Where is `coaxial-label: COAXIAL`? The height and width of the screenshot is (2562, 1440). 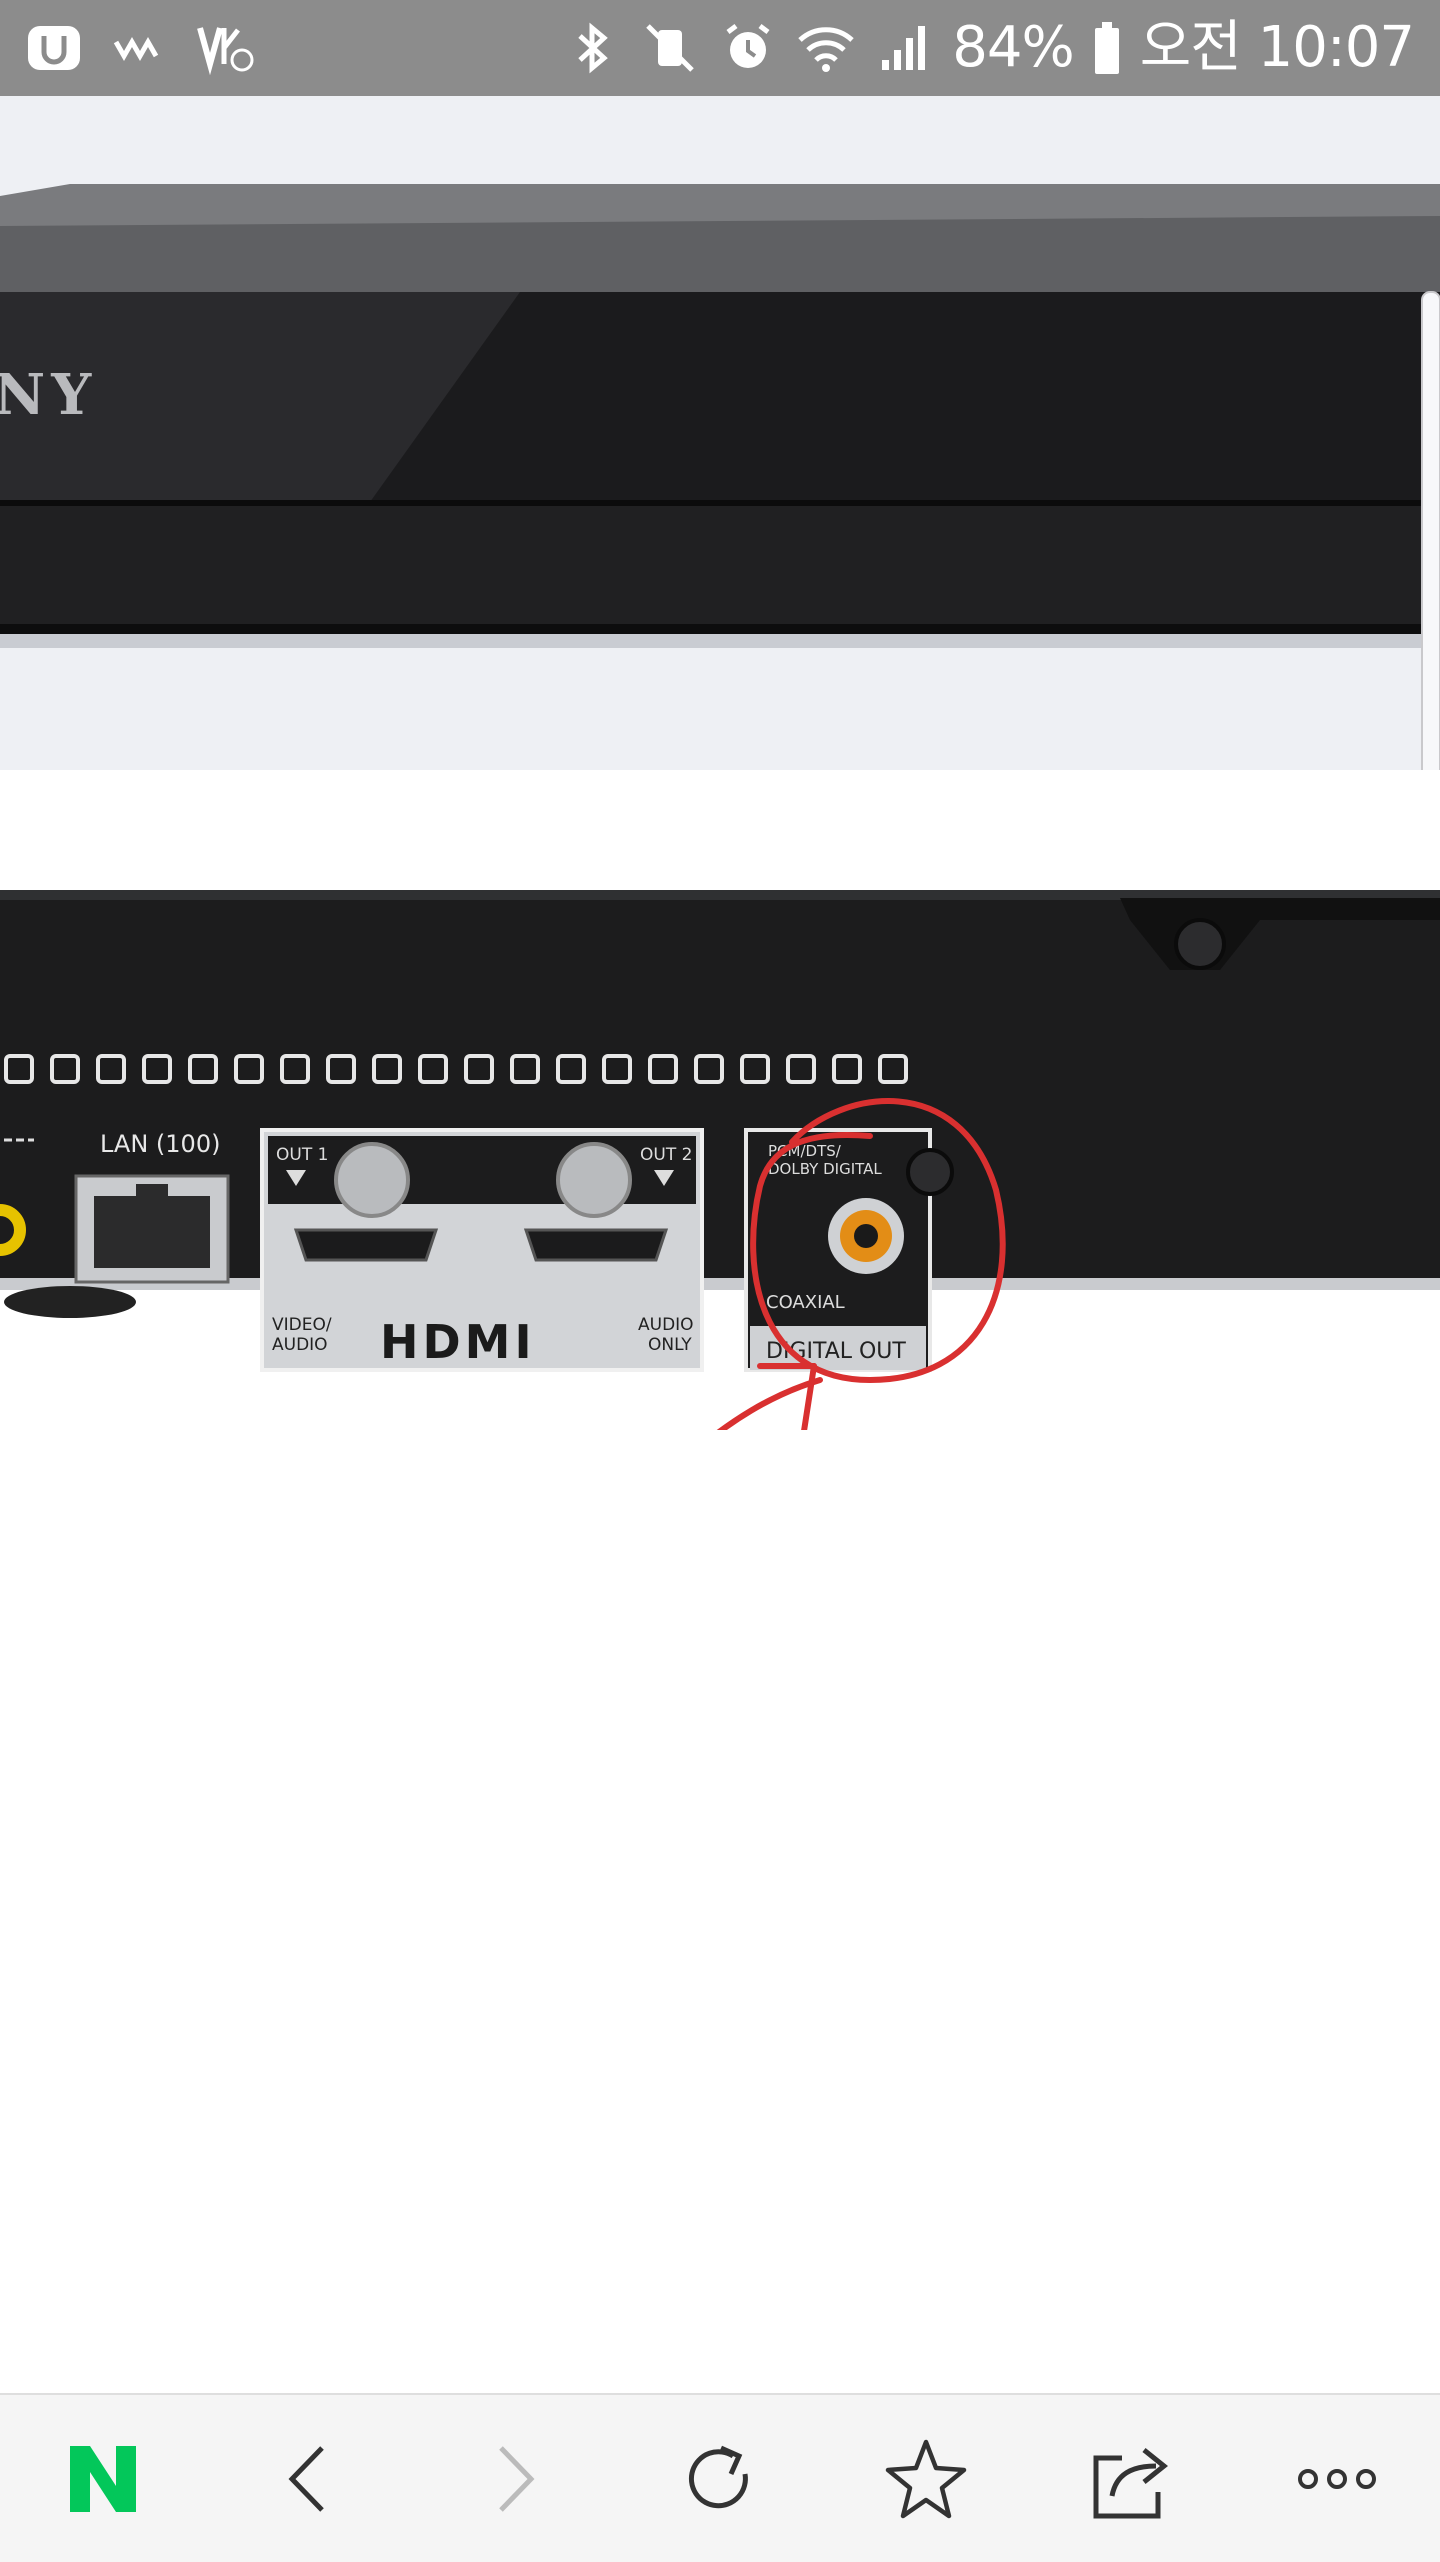 coaxial-label: COAXIAL is located at coordinates (805, 1302).